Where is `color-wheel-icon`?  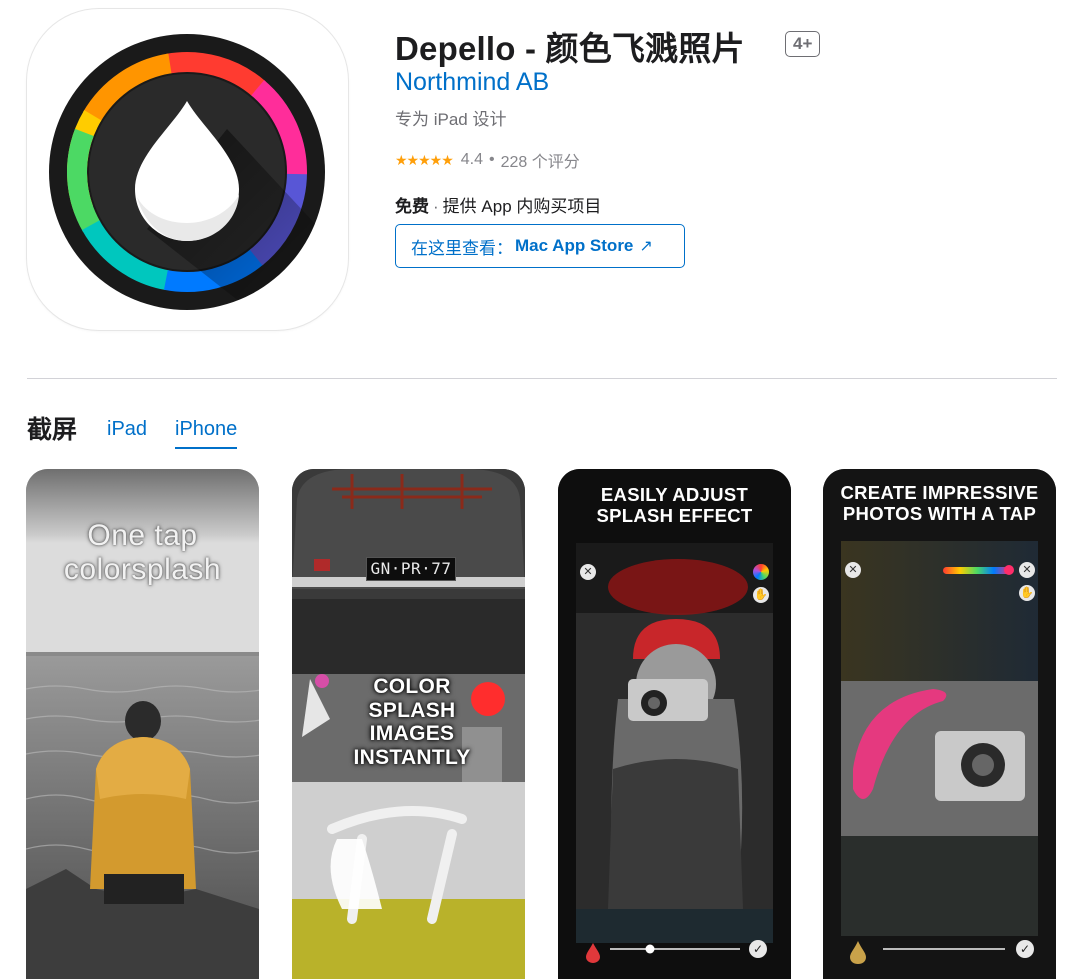
color-wheel-icon is located at coordinates (761, 572).